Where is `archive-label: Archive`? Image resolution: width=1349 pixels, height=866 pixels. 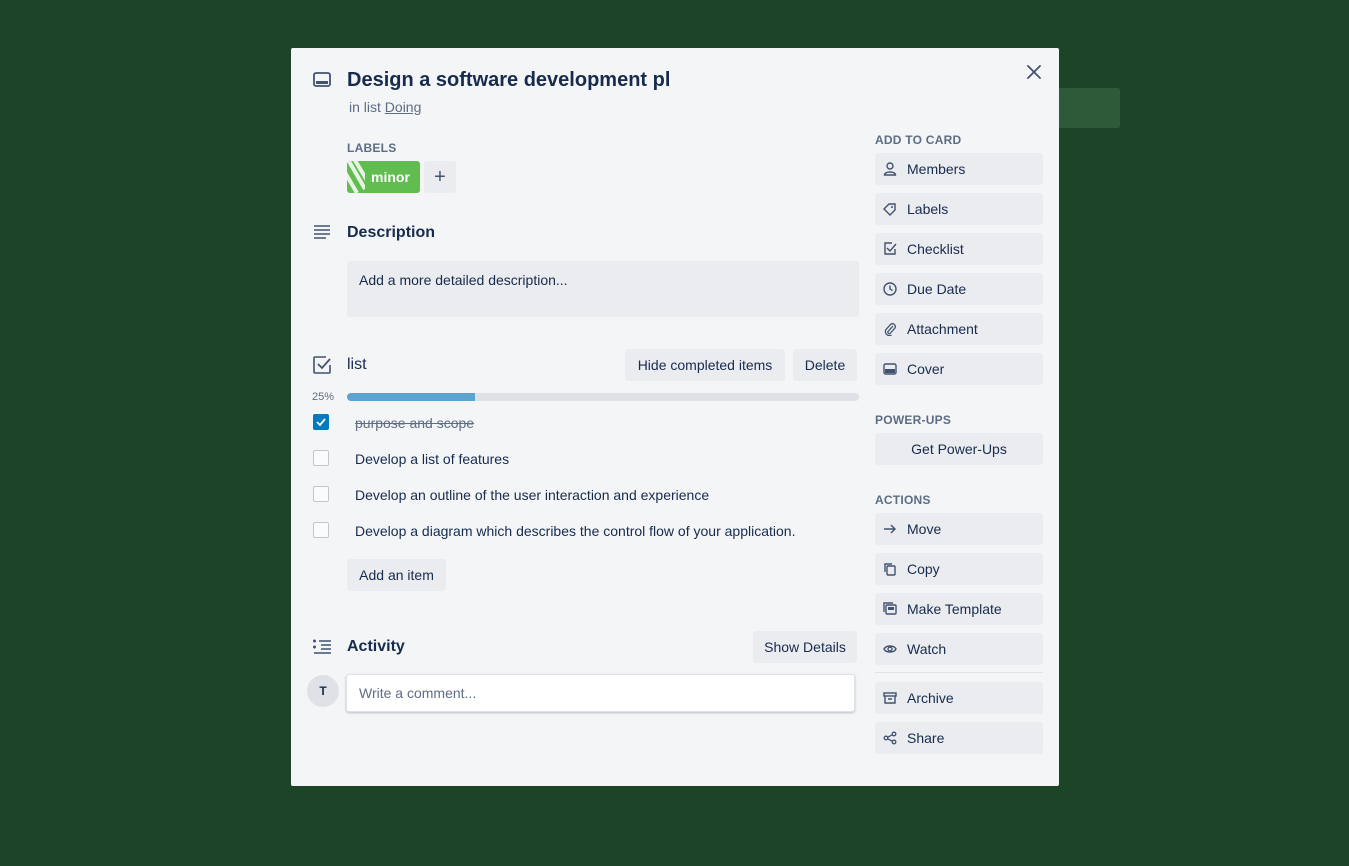 archive-label: Archive is located at coordinates (930, 698).